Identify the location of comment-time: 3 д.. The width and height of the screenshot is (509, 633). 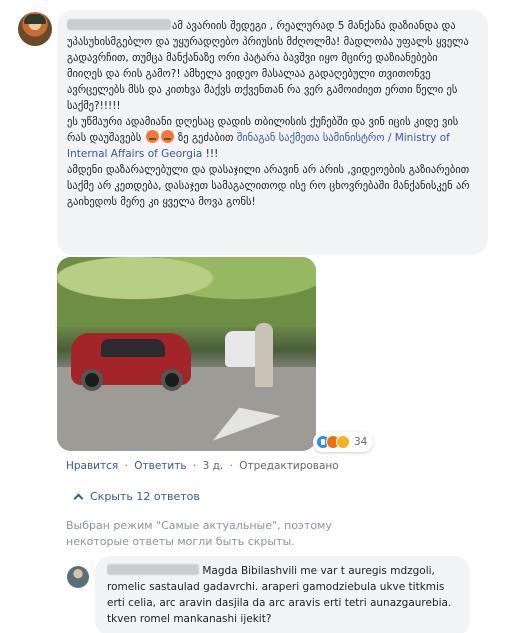
(213, 466).